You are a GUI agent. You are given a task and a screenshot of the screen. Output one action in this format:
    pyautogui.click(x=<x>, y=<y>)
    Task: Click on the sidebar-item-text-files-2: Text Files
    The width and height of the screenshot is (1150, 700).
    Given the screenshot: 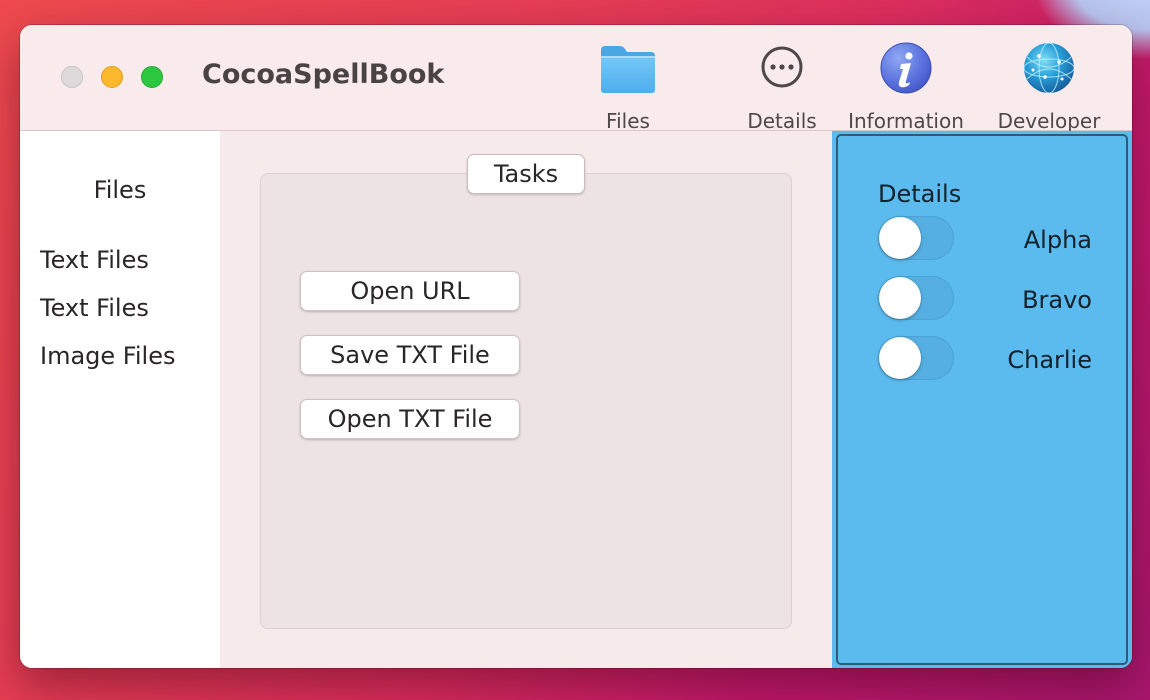 What is the action you would take?
    pyautogui.click(x=94, y=308)
    